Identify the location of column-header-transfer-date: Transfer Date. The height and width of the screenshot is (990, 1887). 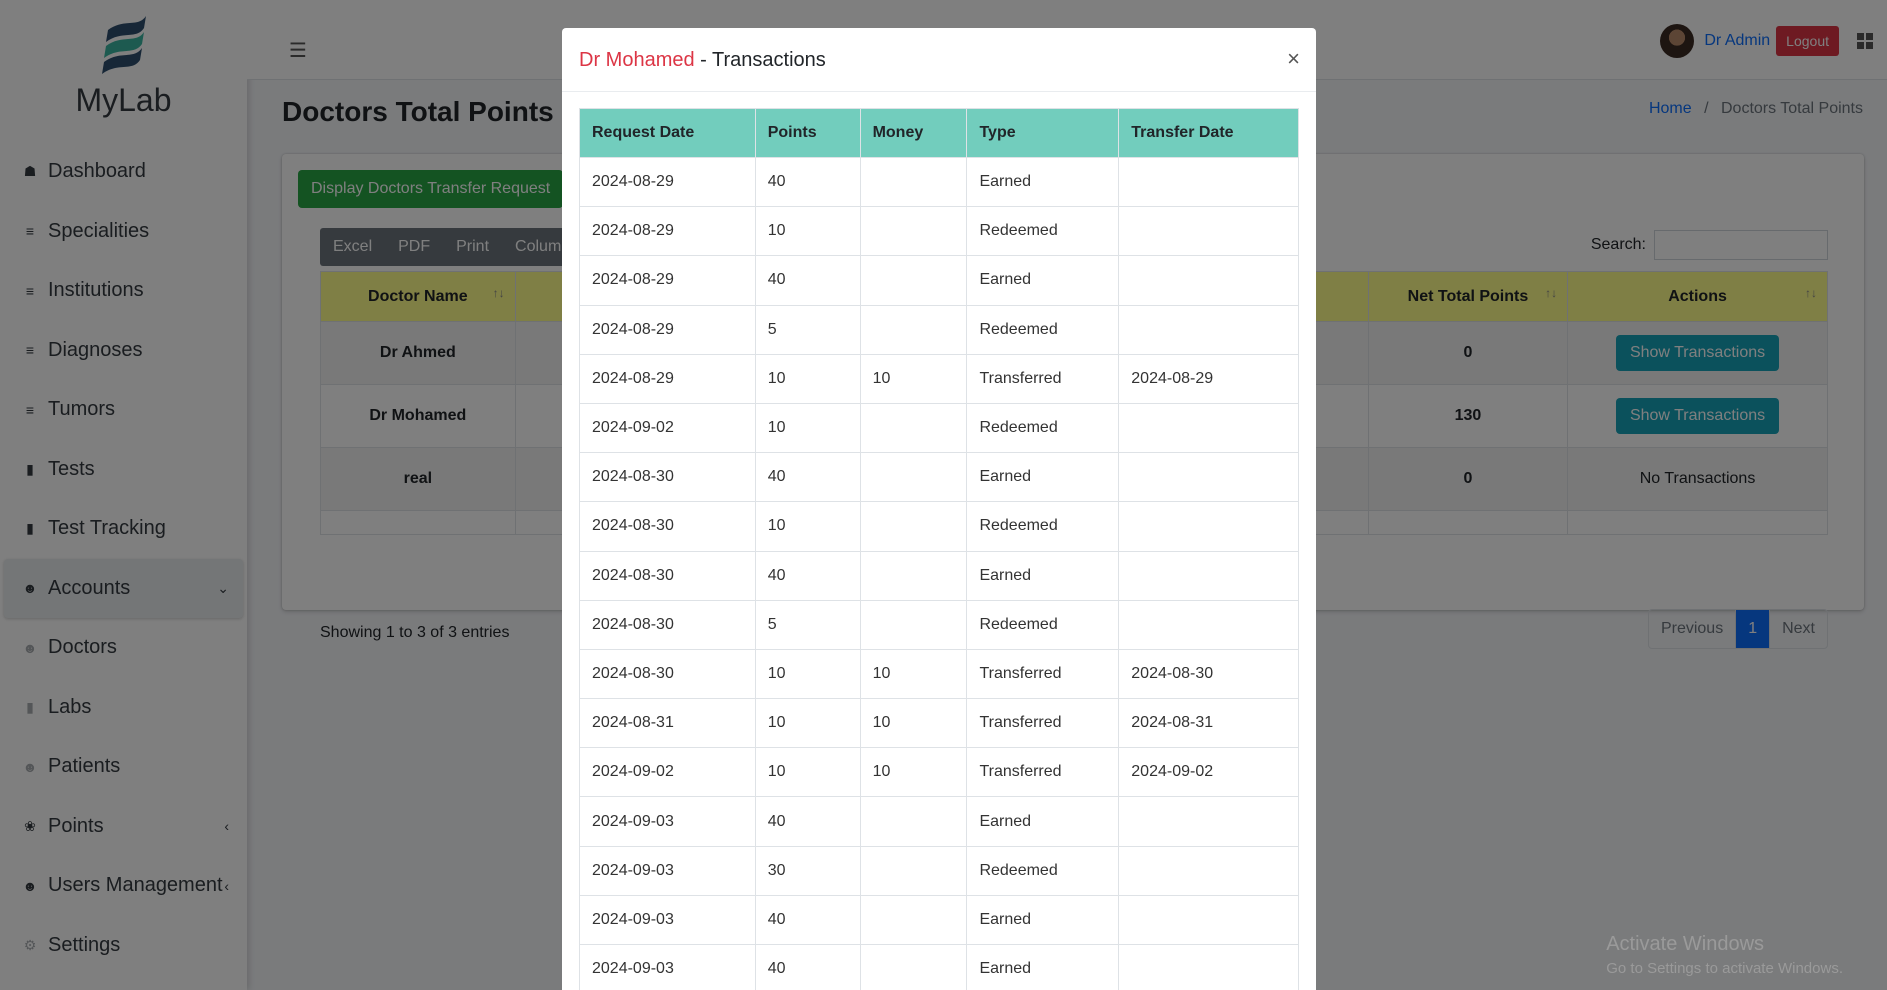
(1208, 133).